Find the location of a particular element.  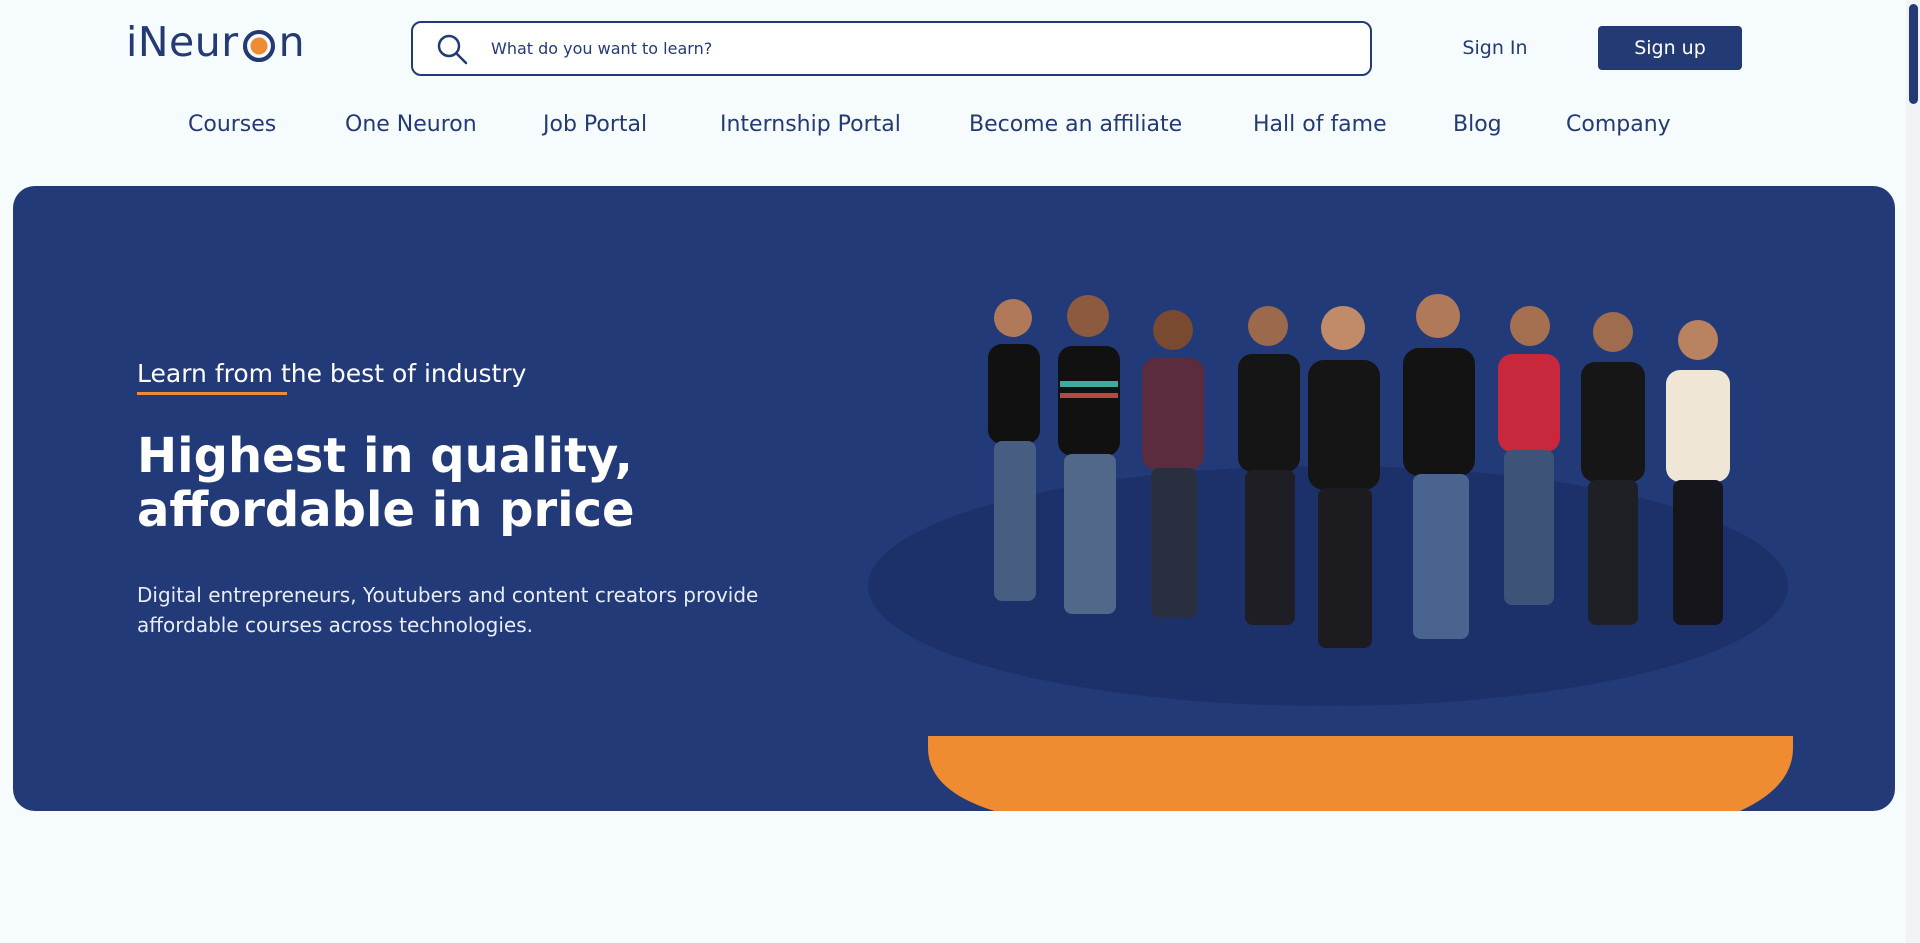

ineuron-logo: iNeur n is located at coordinates (215, 42).